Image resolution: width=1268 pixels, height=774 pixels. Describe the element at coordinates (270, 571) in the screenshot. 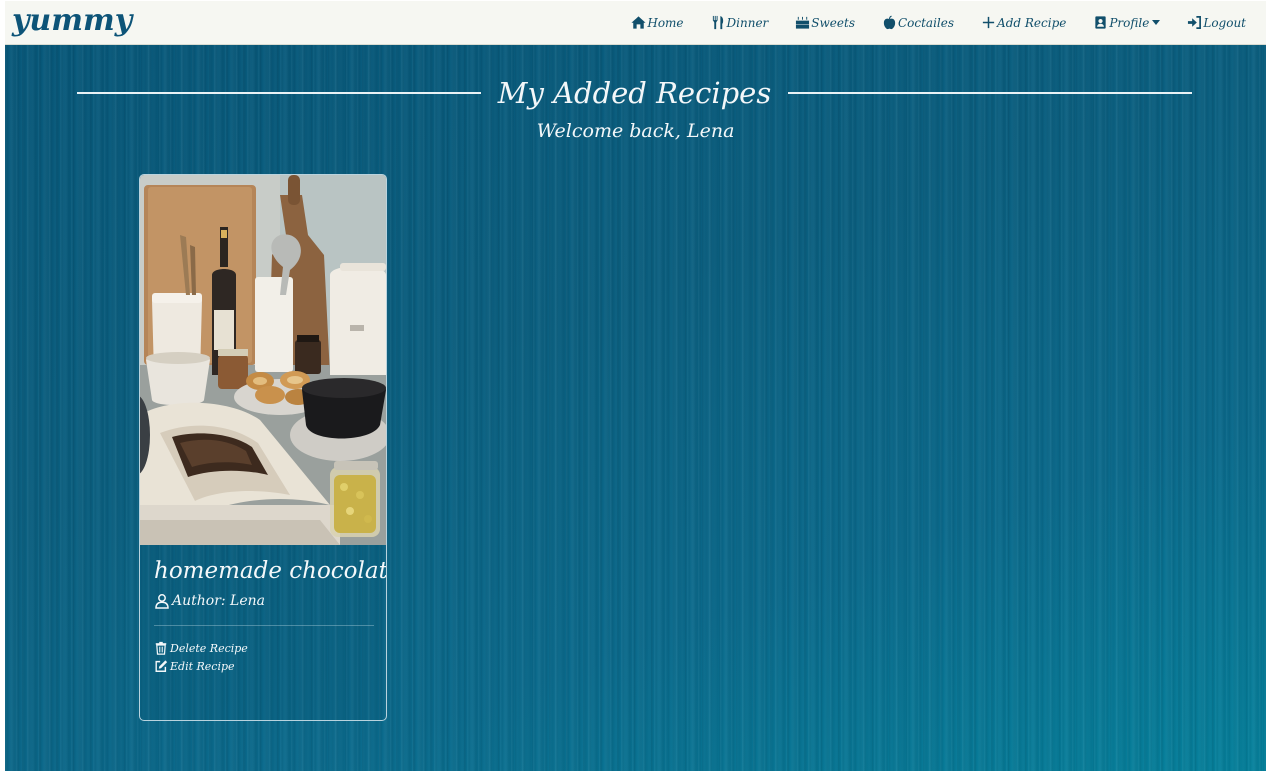

I see `recipe-title: homemade chocolate` at that location.